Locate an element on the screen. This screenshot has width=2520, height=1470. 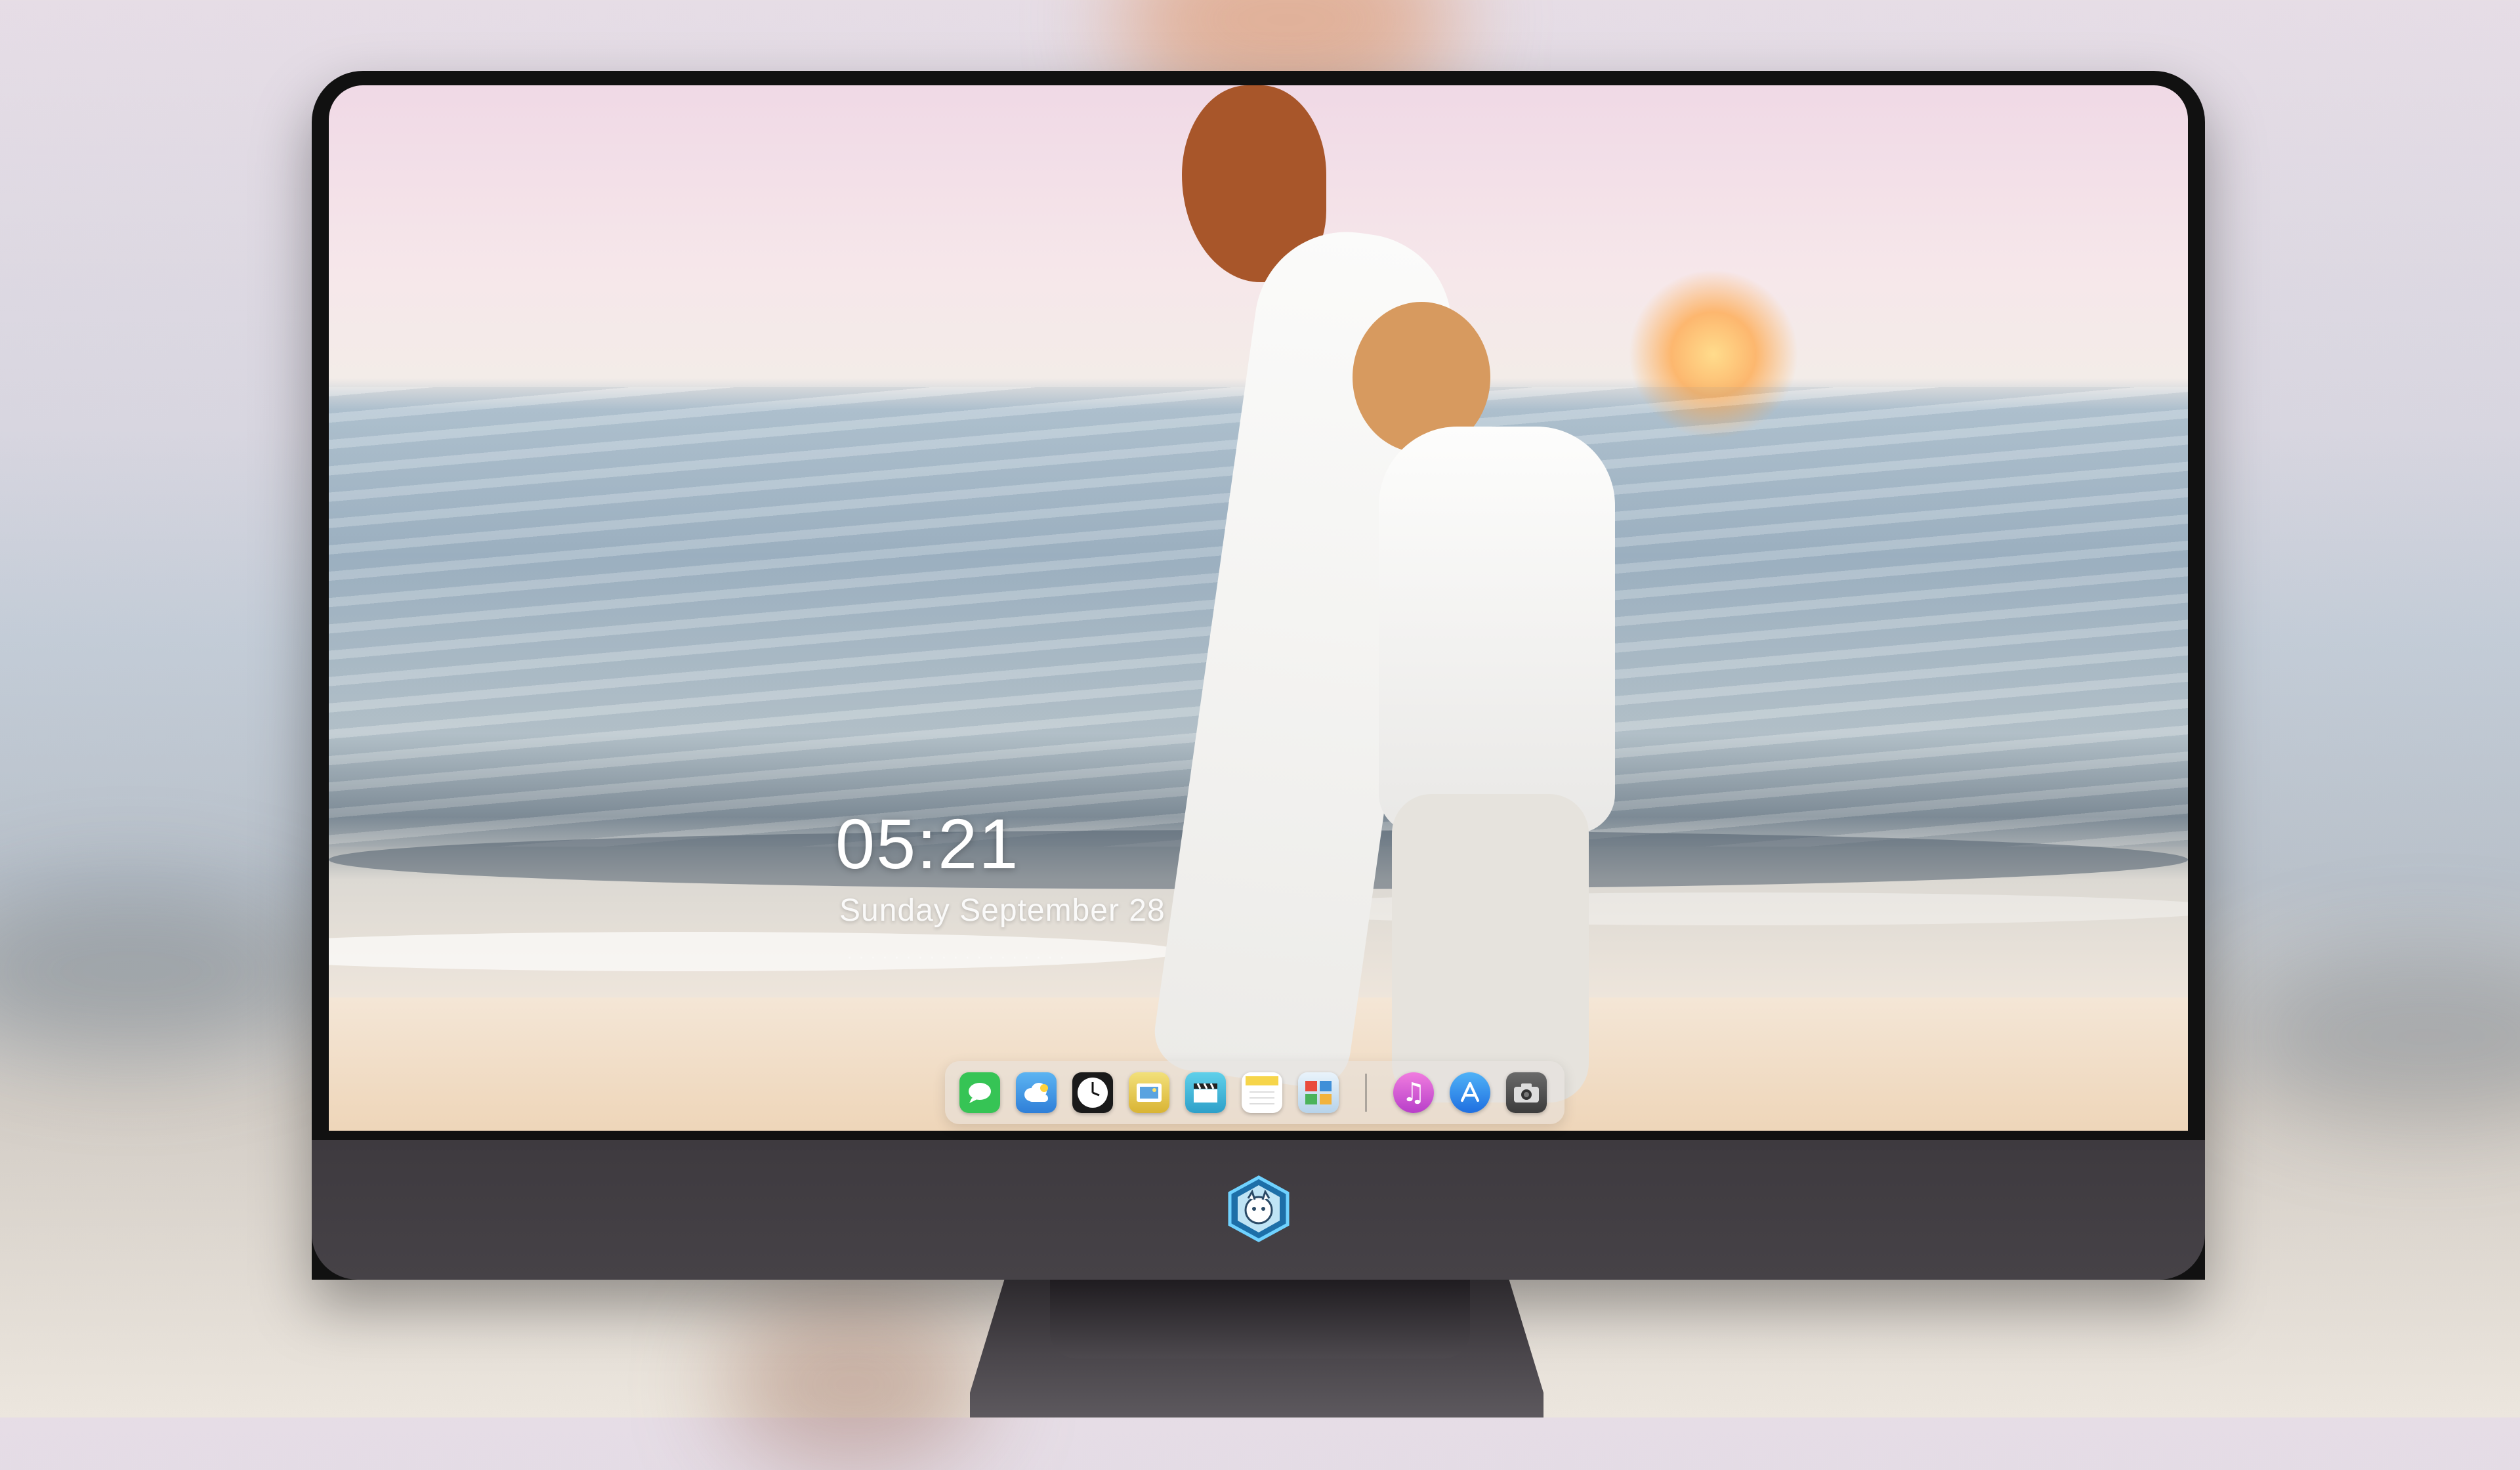
lock-date: Sunday September 28 is located at coordinates (1002, 910).